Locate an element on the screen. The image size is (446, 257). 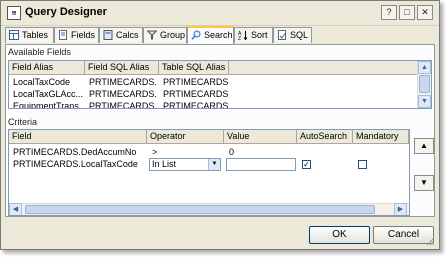
column-operator: Operator is located at coordinates (185, 136).